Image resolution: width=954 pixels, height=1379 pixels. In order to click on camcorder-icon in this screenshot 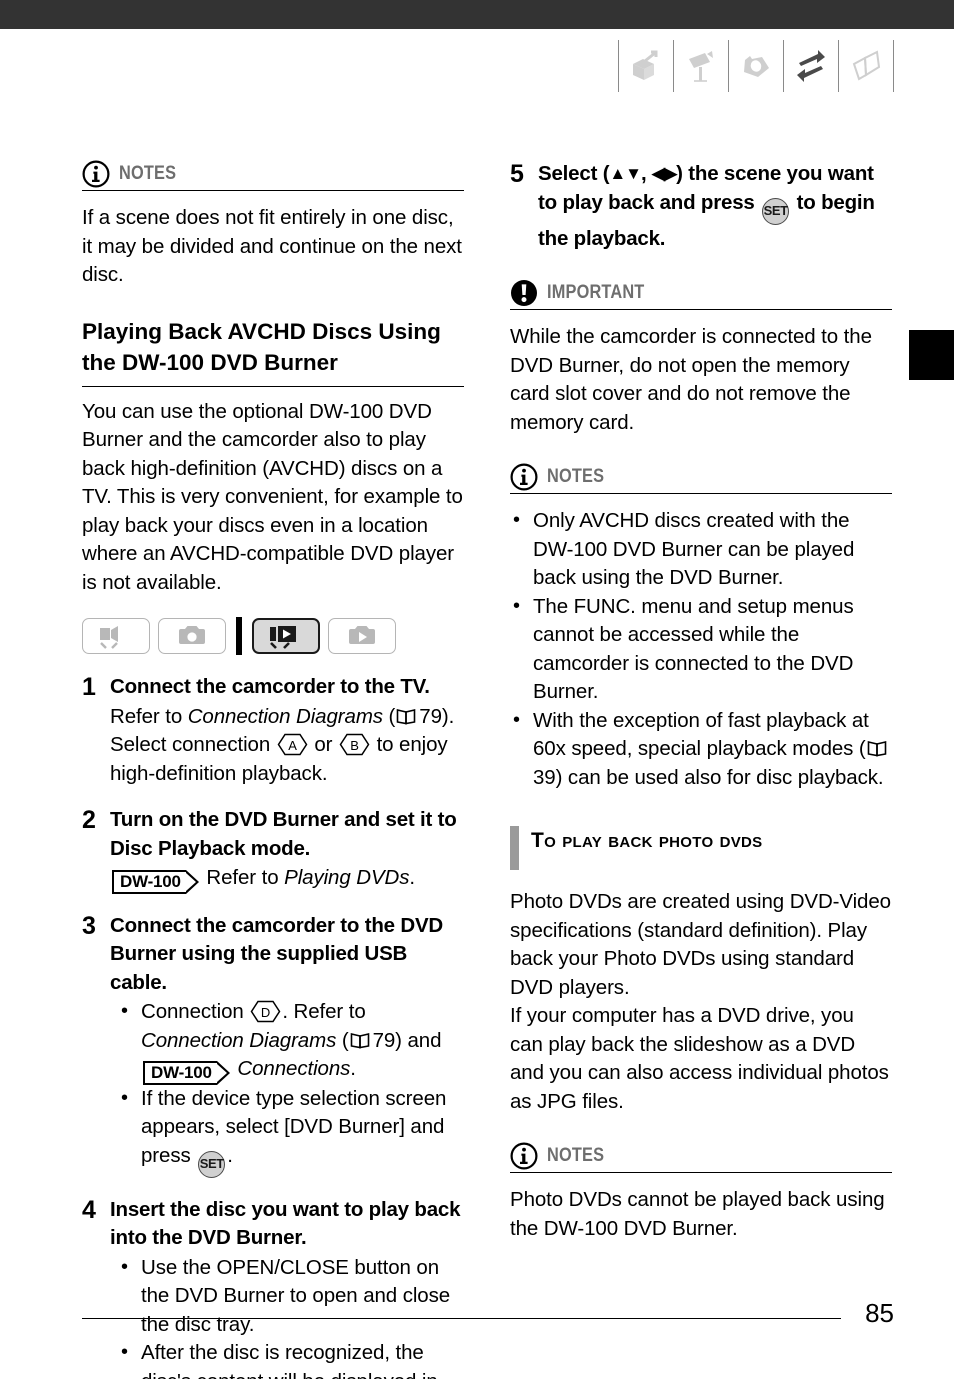, I will do `click(701, 66)`.